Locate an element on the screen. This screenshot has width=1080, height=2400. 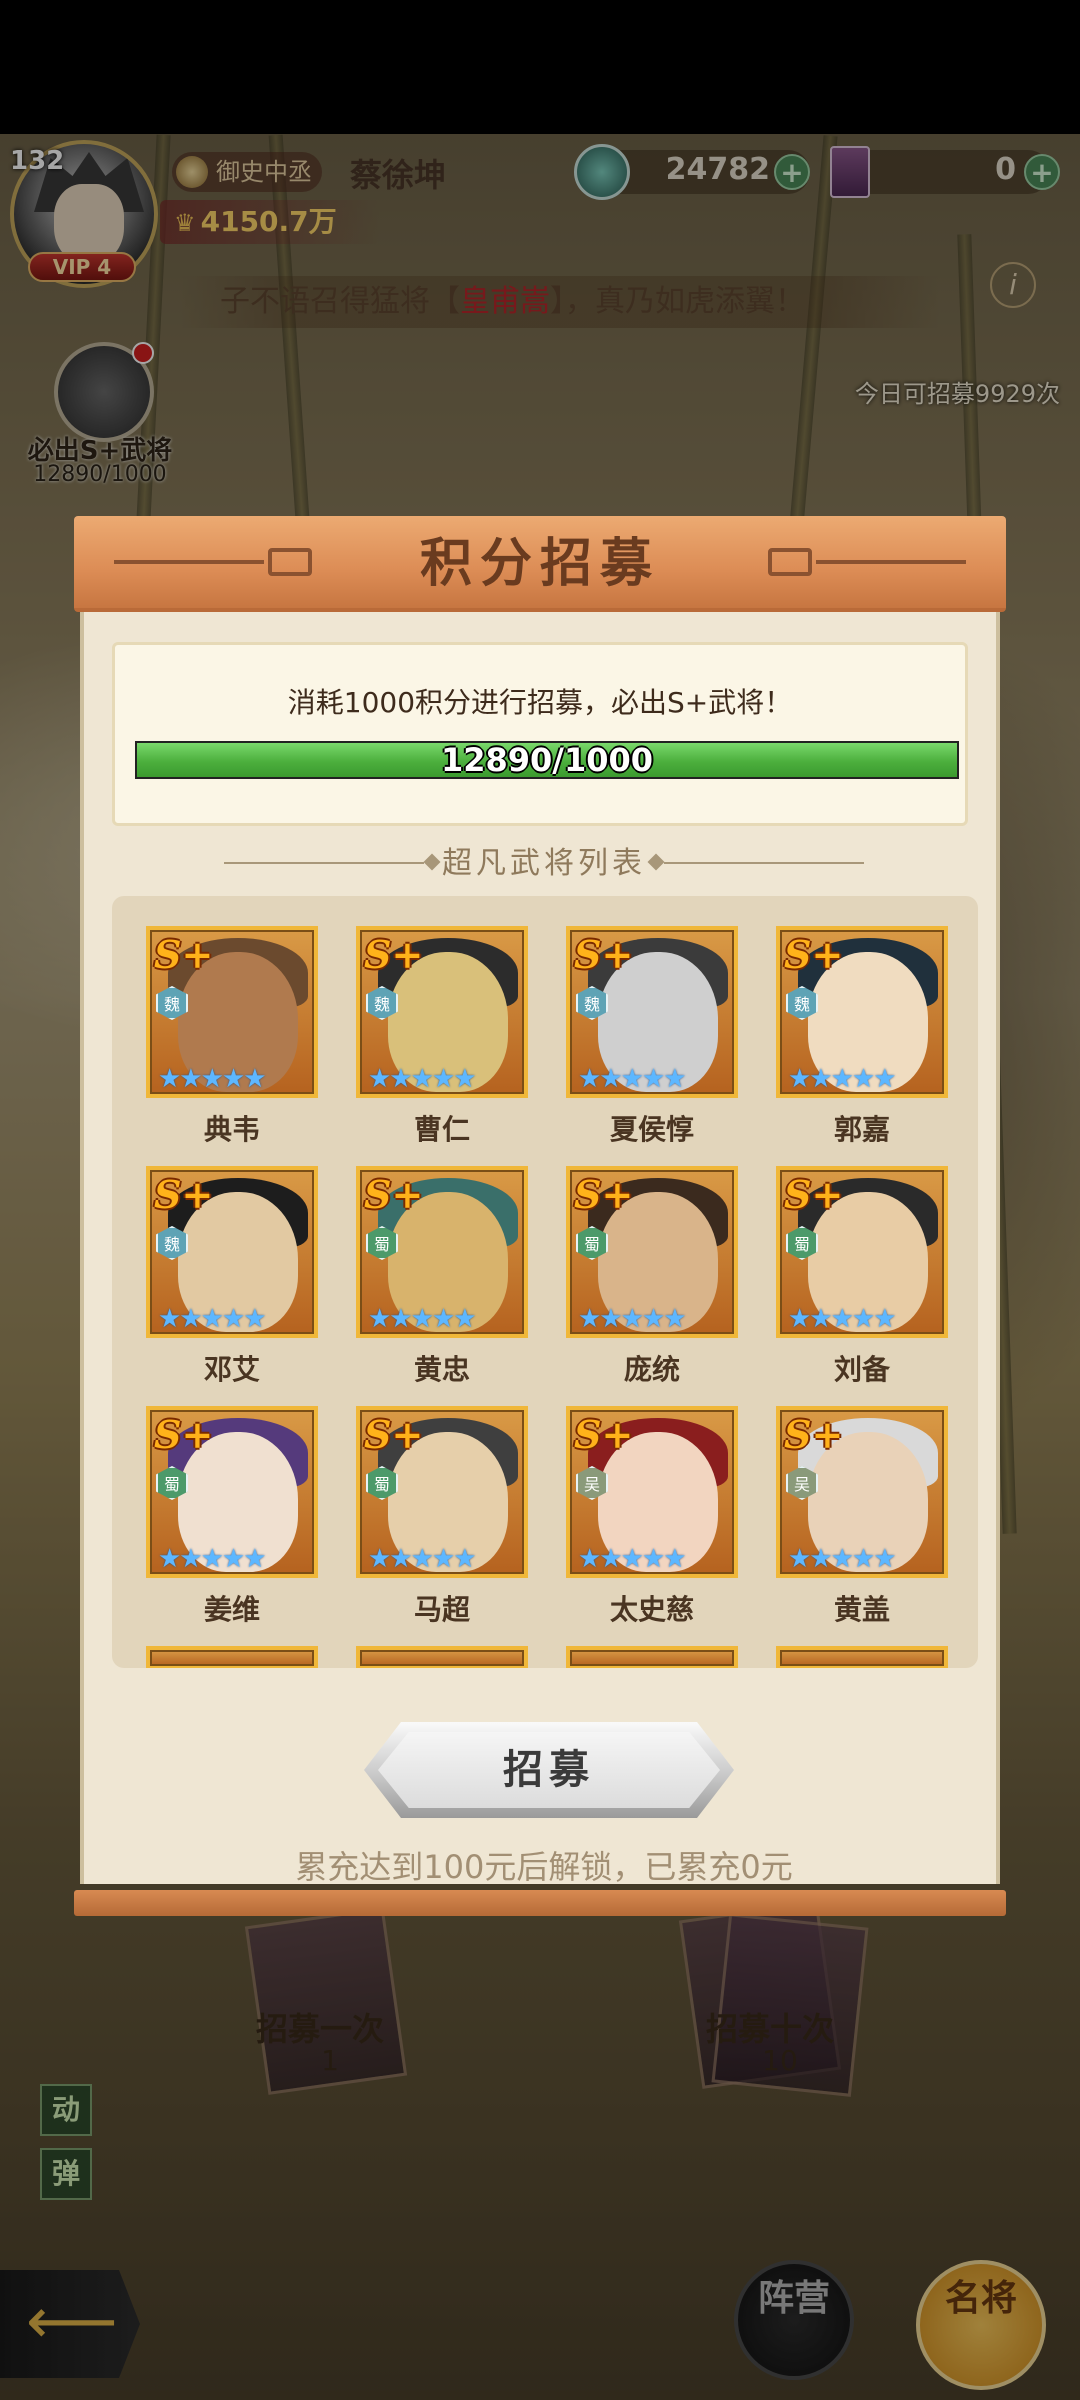
hero-card: S+ 蜀 ★★★★★ 马超 is located at coordinates (442, 1521).